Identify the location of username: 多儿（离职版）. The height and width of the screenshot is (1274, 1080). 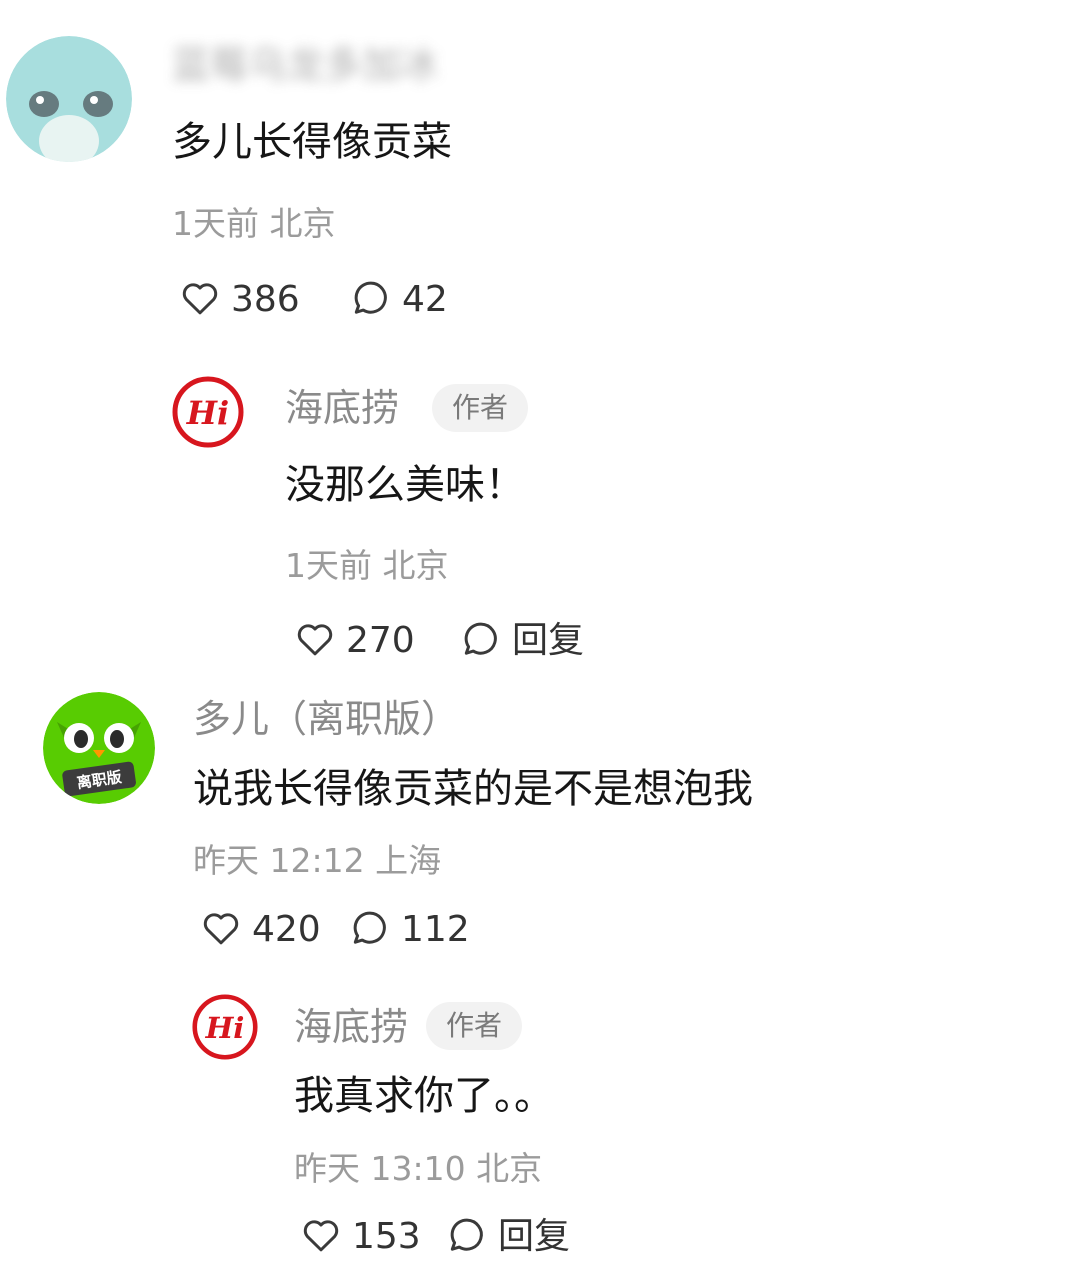
(326, 719).